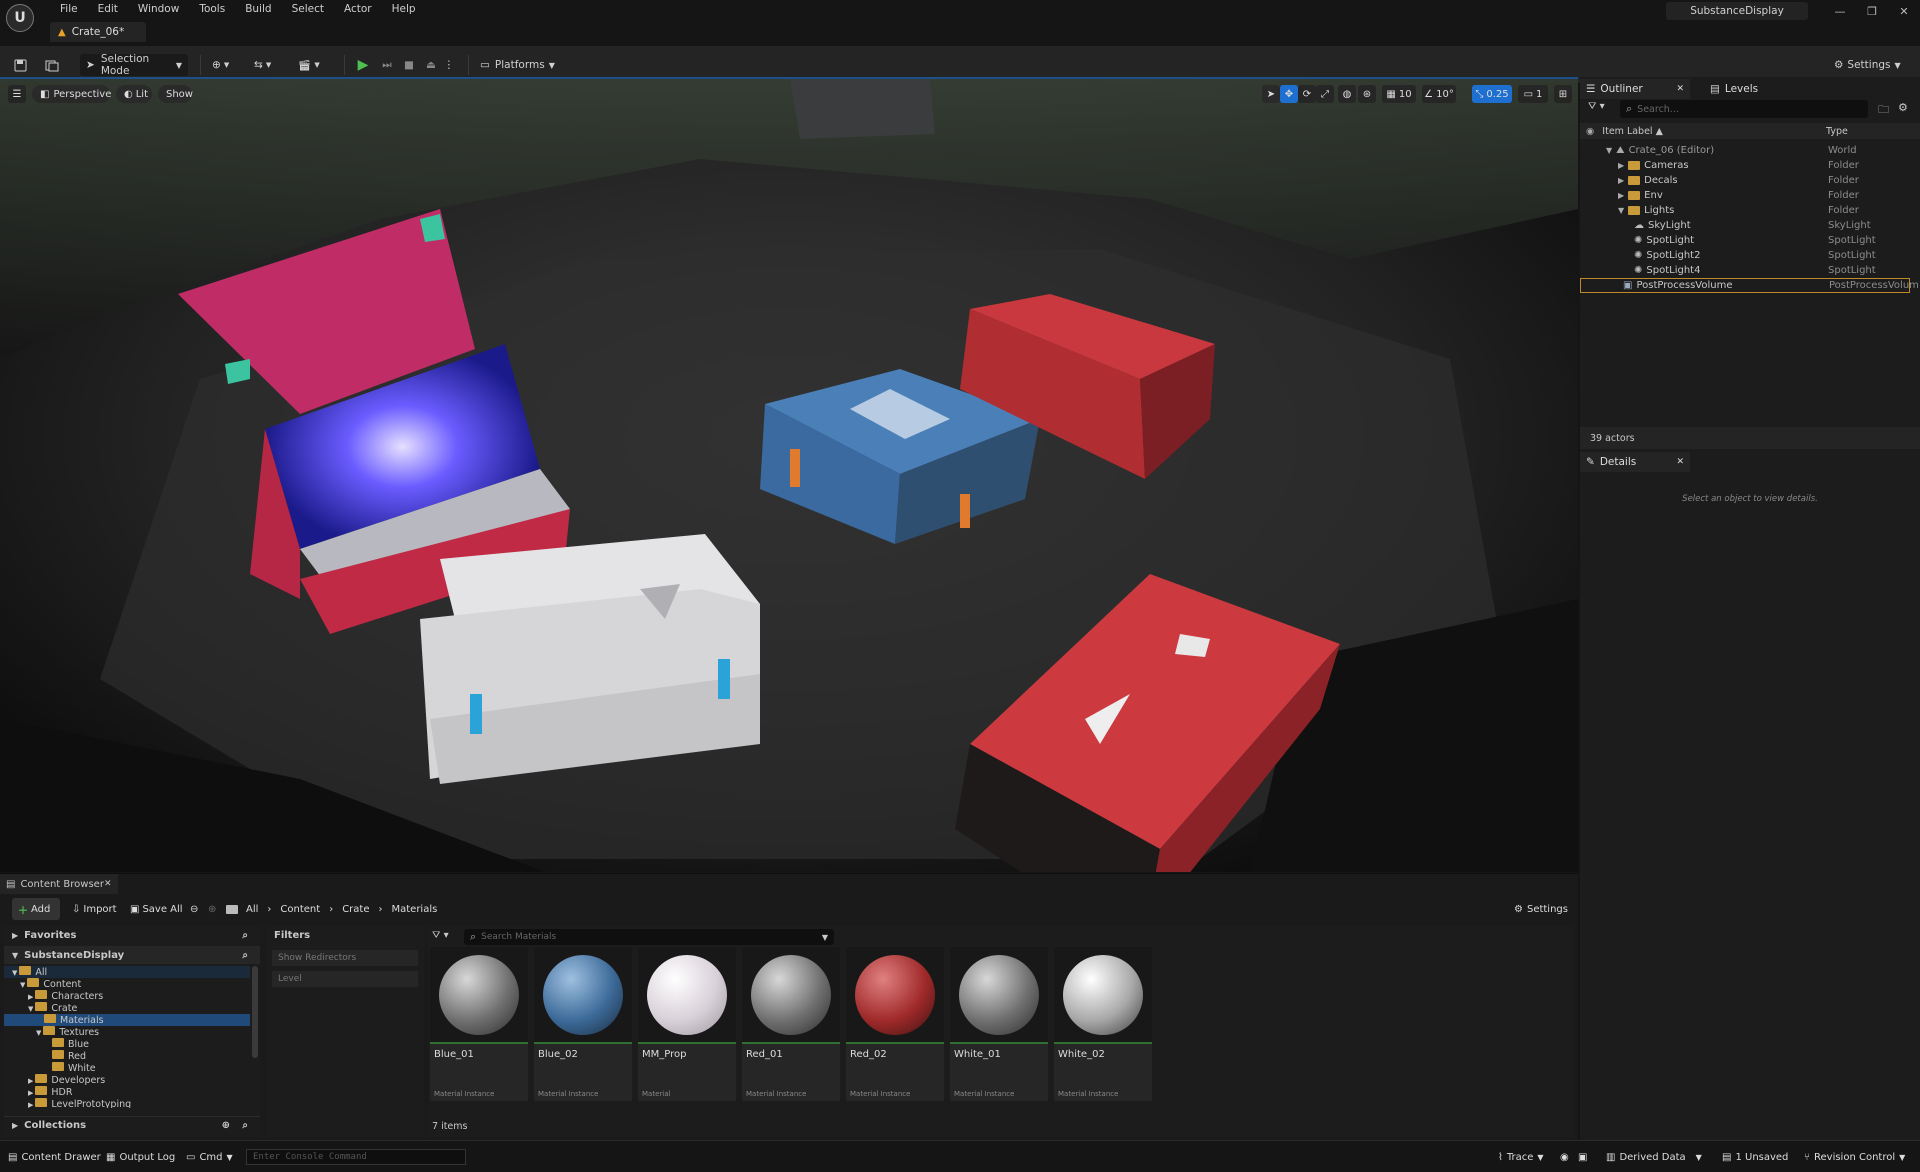 The height and width of the screenshot is (1172, 1920). I want to click on record-icon: ◉, so click(1564, 1157).